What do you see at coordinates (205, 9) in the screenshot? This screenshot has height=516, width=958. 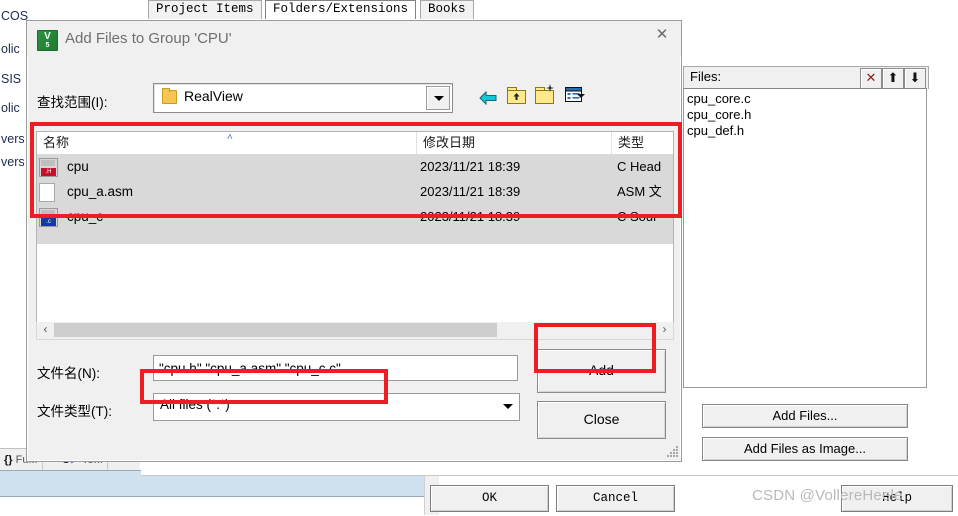 I see `tab-project-items: Project Items` at bounding box center [205, 9].